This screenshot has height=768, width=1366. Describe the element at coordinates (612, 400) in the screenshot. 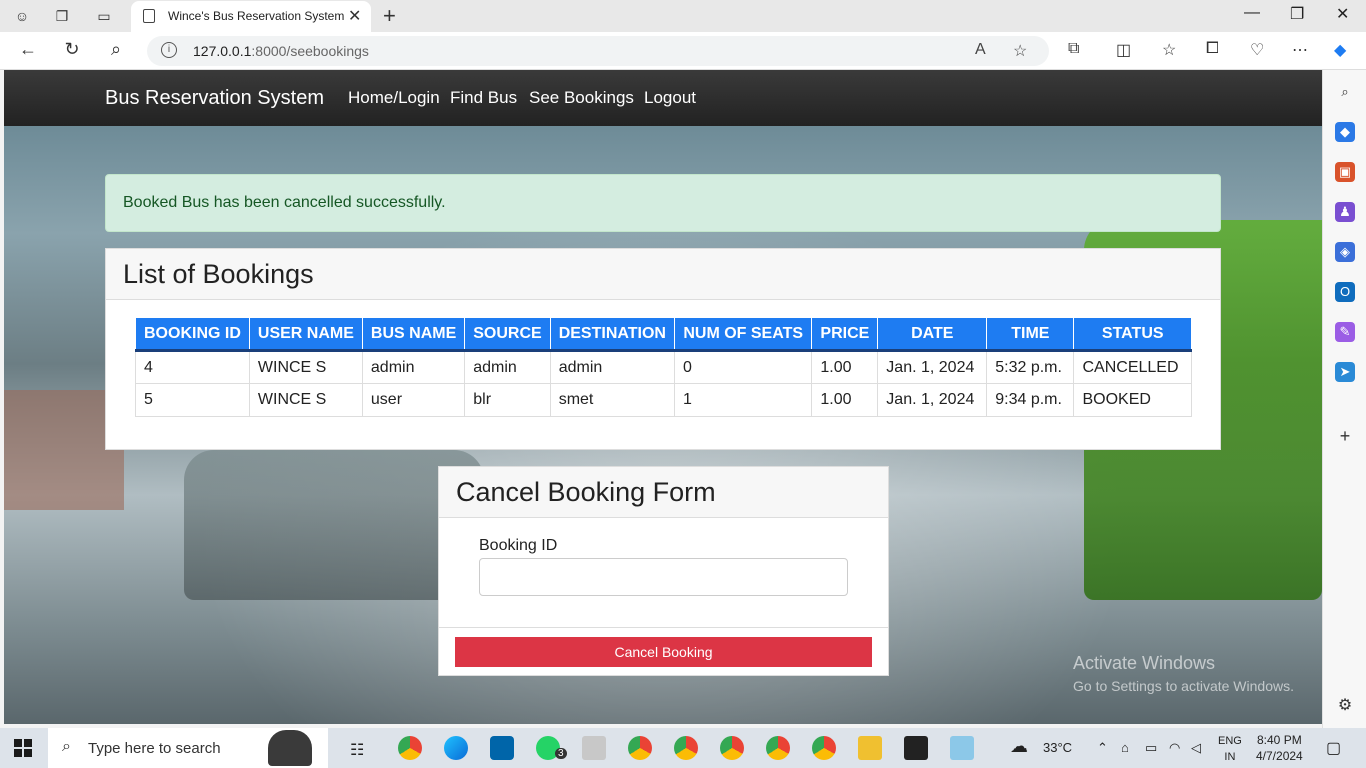

I see `table-cell: smet` at that location.